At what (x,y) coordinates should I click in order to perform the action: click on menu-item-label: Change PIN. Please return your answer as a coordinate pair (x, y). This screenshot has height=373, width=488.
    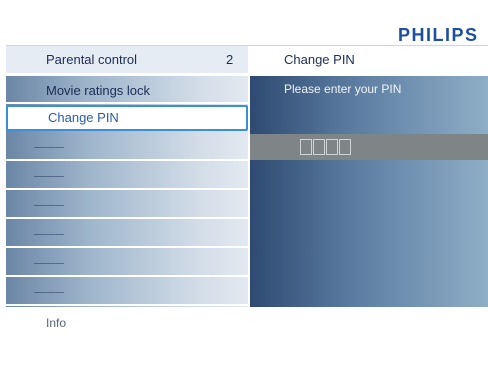
    Looking at the image, I should click on (83, 117).